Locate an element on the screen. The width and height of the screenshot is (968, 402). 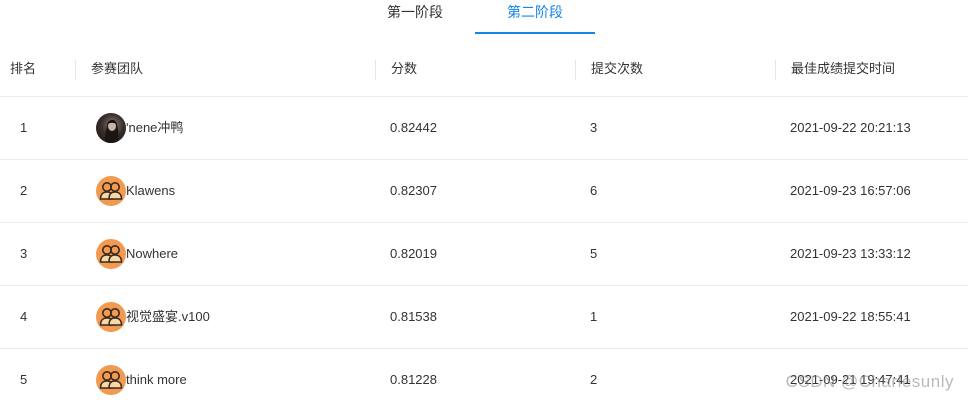
score-cell: 0.81228 is located at coordinates (413, 379).